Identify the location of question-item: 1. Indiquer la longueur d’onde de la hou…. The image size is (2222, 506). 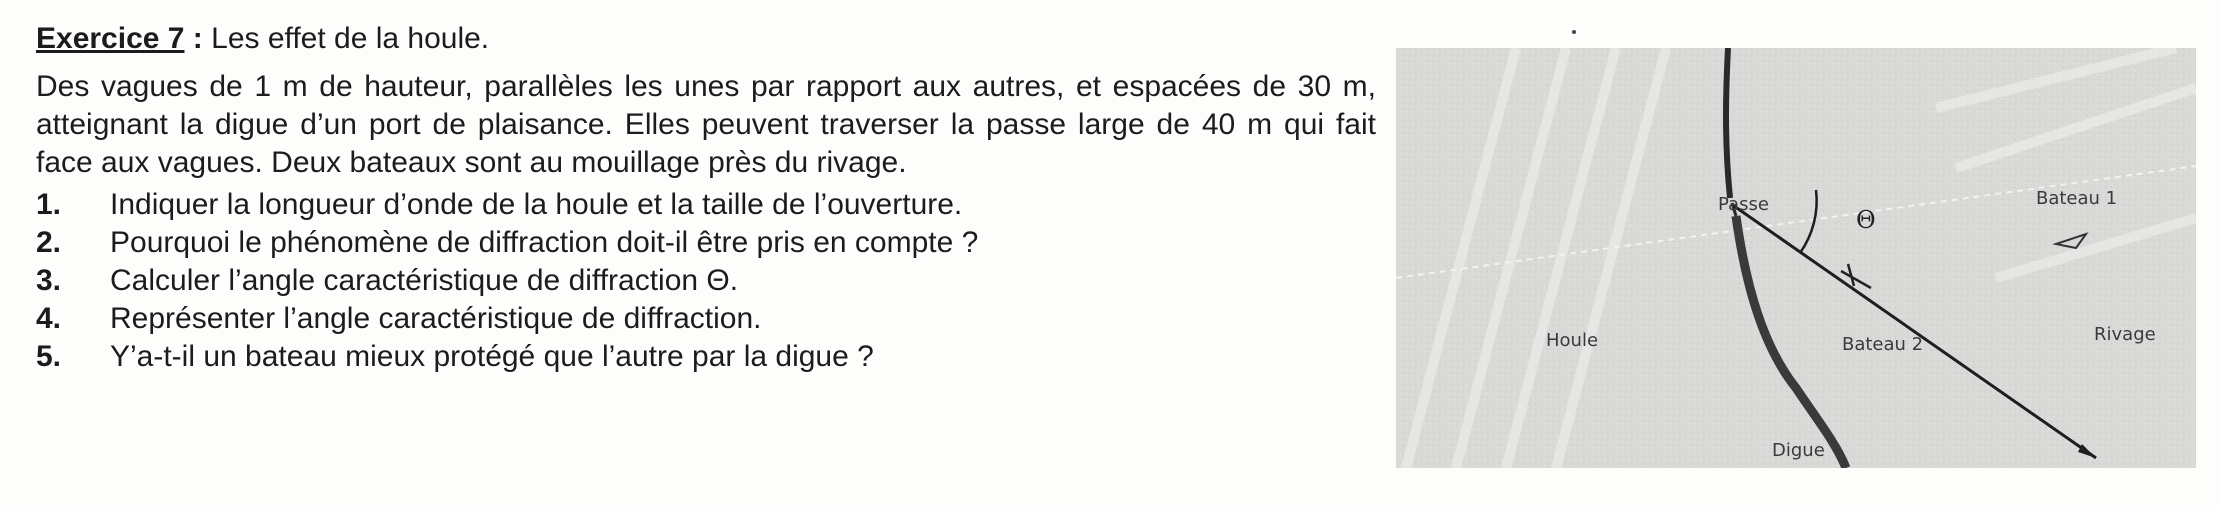
(706, 205).